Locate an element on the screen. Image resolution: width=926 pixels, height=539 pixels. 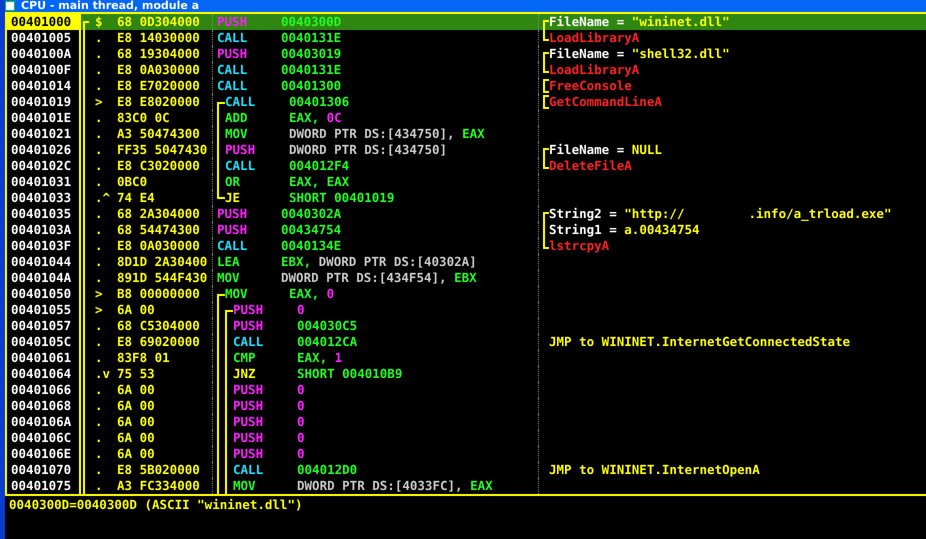
operands: DWORD PTR DS:[434750] is located at coordinates (368, 150).